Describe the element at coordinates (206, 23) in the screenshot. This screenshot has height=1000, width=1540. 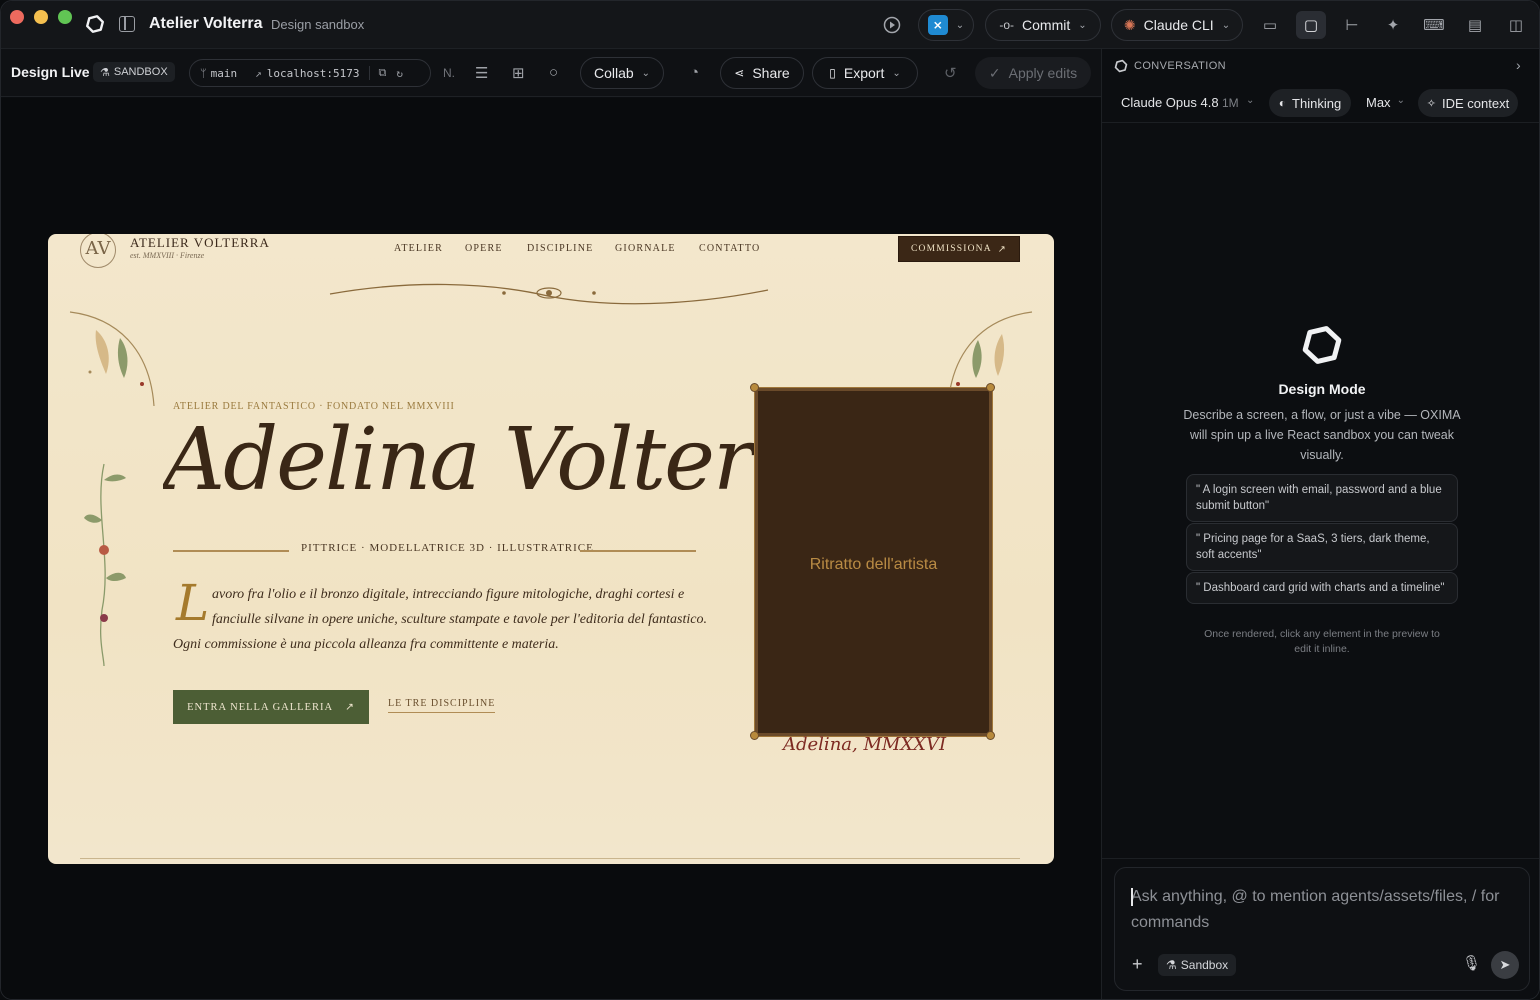
I see `app-title: Atelier Volterra` at that location.